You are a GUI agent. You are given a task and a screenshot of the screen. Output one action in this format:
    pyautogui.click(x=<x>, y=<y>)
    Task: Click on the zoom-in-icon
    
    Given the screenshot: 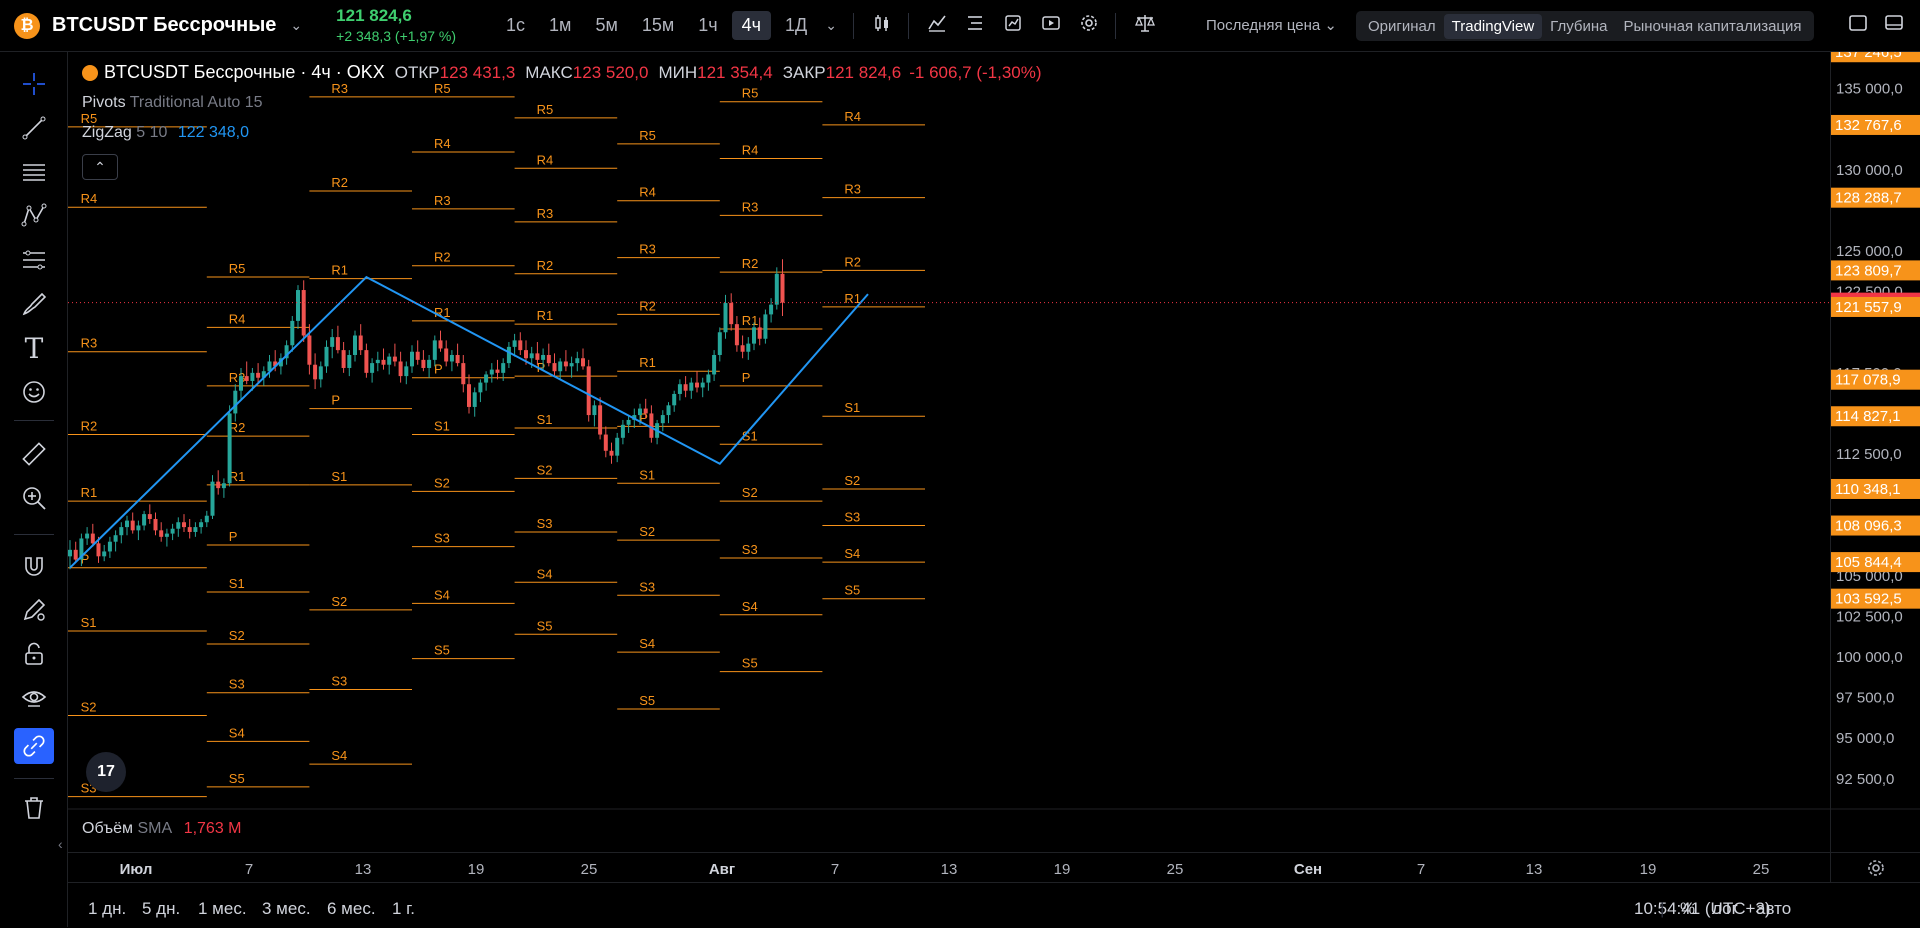 What is the action you would take?
    pyautogui.click(x=34, y=498)
    